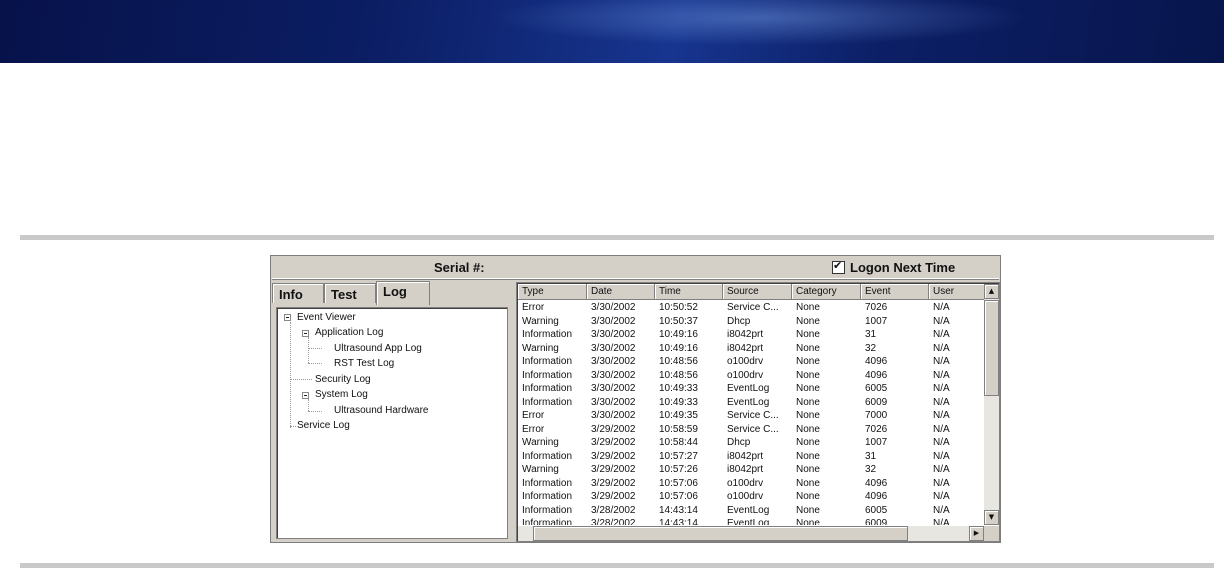 The image size is (1224, 577). I want to click on column-header-type: Type, so click(552, 292).